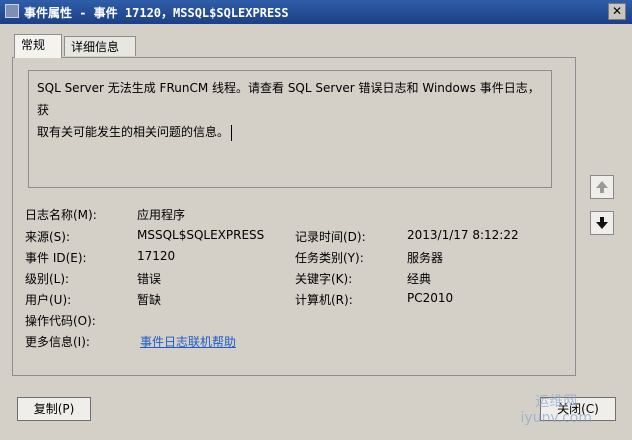 Image resolution: width=632 pixels, height=440 pixels. What do you see at coordinates (54, 409) in the screenshot?
I see `copy-button: 复制(P)` at bounding box center [54, 409].